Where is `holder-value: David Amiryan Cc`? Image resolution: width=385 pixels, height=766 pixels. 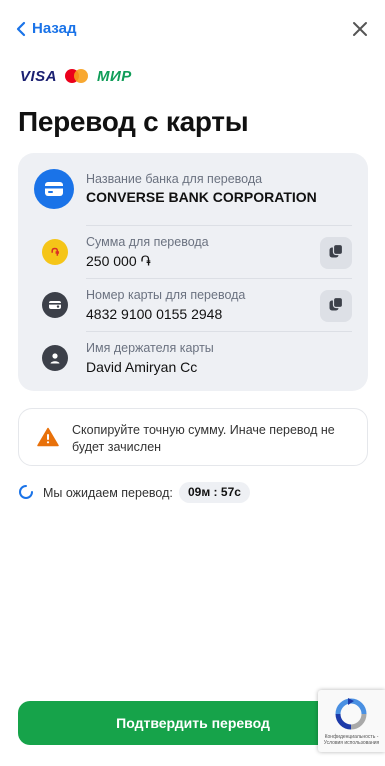 holder-value: David Amiryan Cc is located at coordinates (142, 367).